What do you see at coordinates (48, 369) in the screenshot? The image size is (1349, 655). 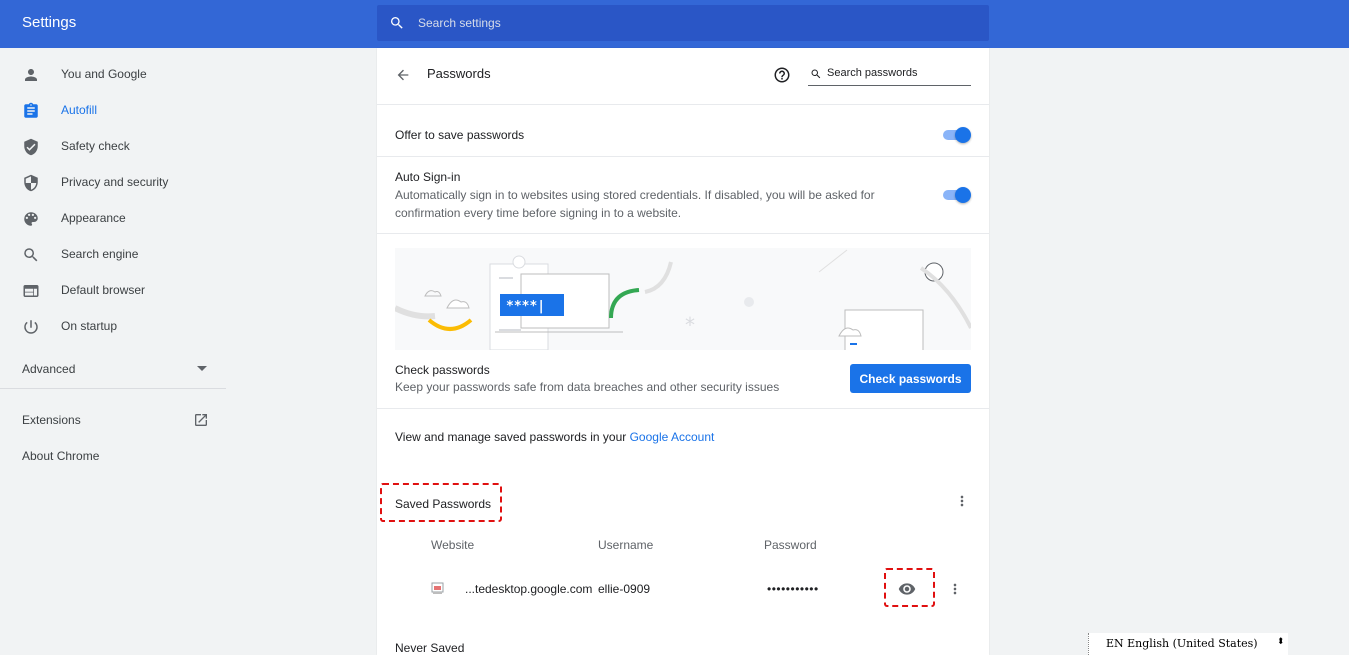 I see `sidebar-advanced: Advanced` at bounding box center [48, 369].